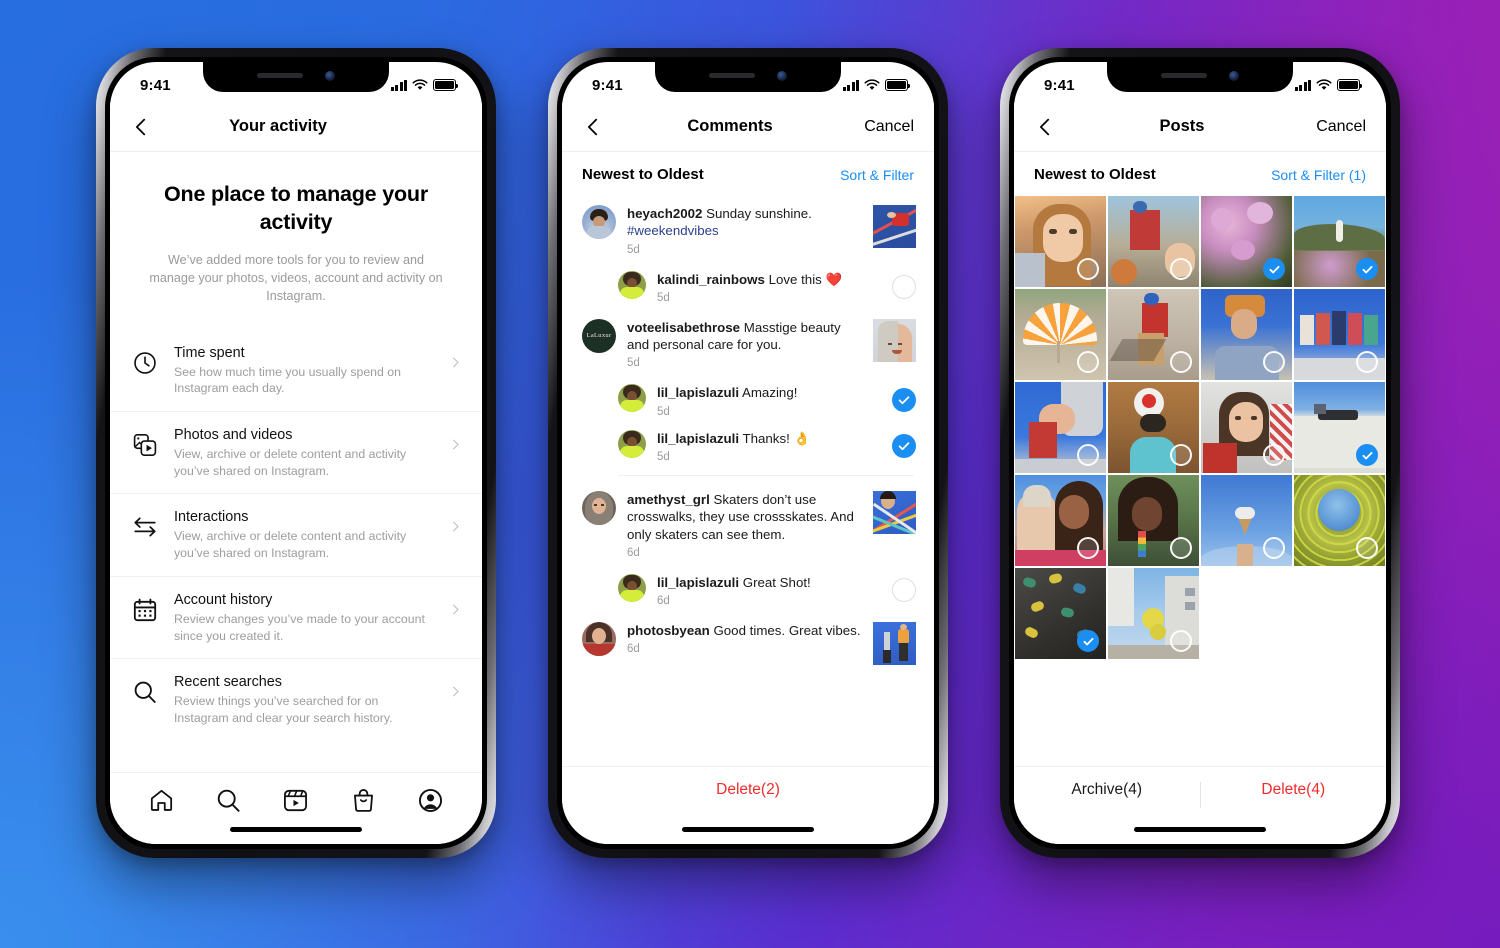 This screenshot has height=948, width=1500. I want to click on comment-item: lil_lapislazuli Thanks! 👌 5d, so click(748, 446).